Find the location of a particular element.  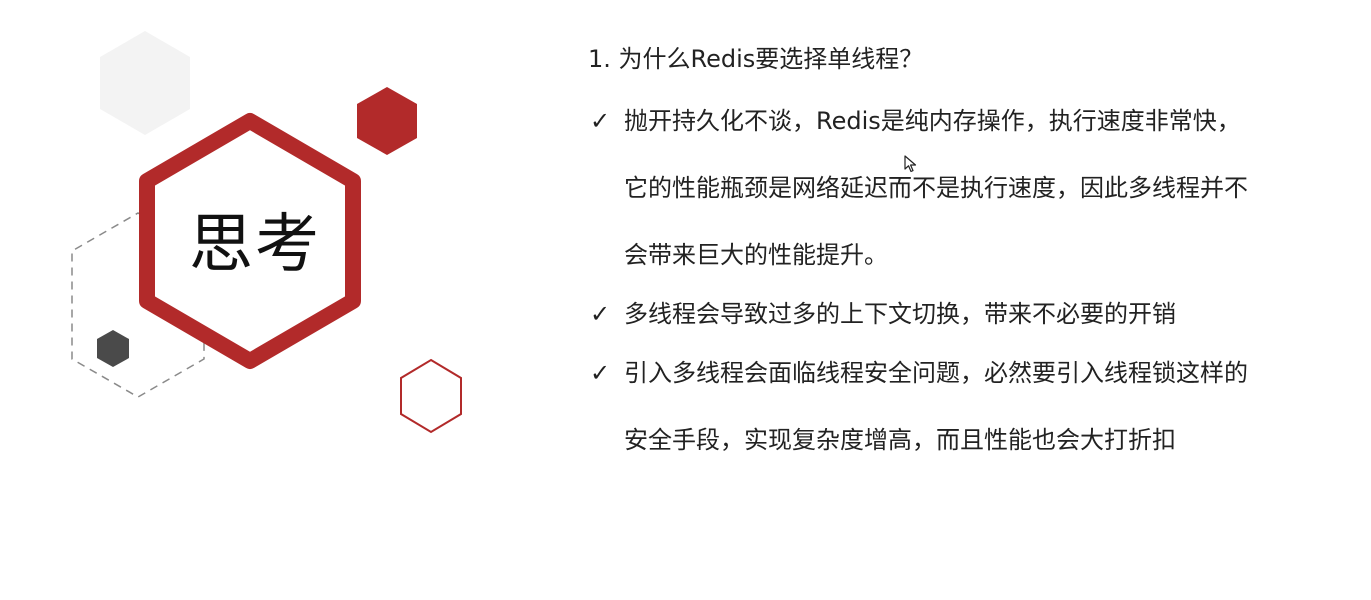

light-gray-hexagon is located at coordinates (145, 83).